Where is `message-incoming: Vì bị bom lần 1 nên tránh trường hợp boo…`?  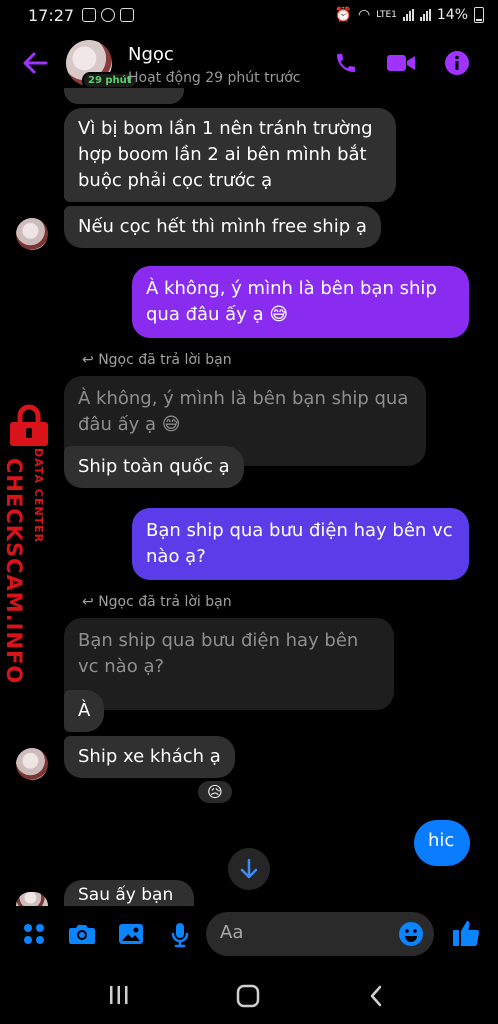 message-incoming: Vì bị bom lần 1 nên tránh trường hợp boo… is located at coordinates (230, 155).